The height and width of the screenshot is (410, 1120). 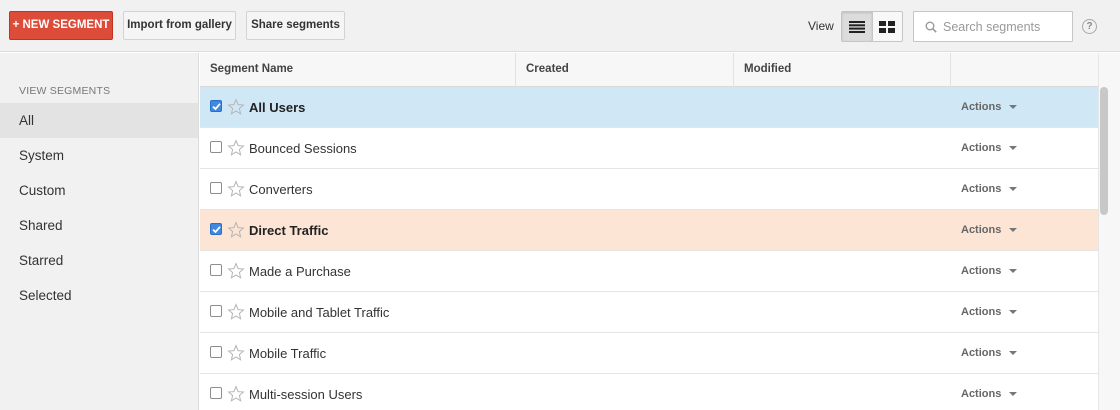 I want to click on segment-name: Mobile and Tablet Traffic, so click(x=319, y=312).